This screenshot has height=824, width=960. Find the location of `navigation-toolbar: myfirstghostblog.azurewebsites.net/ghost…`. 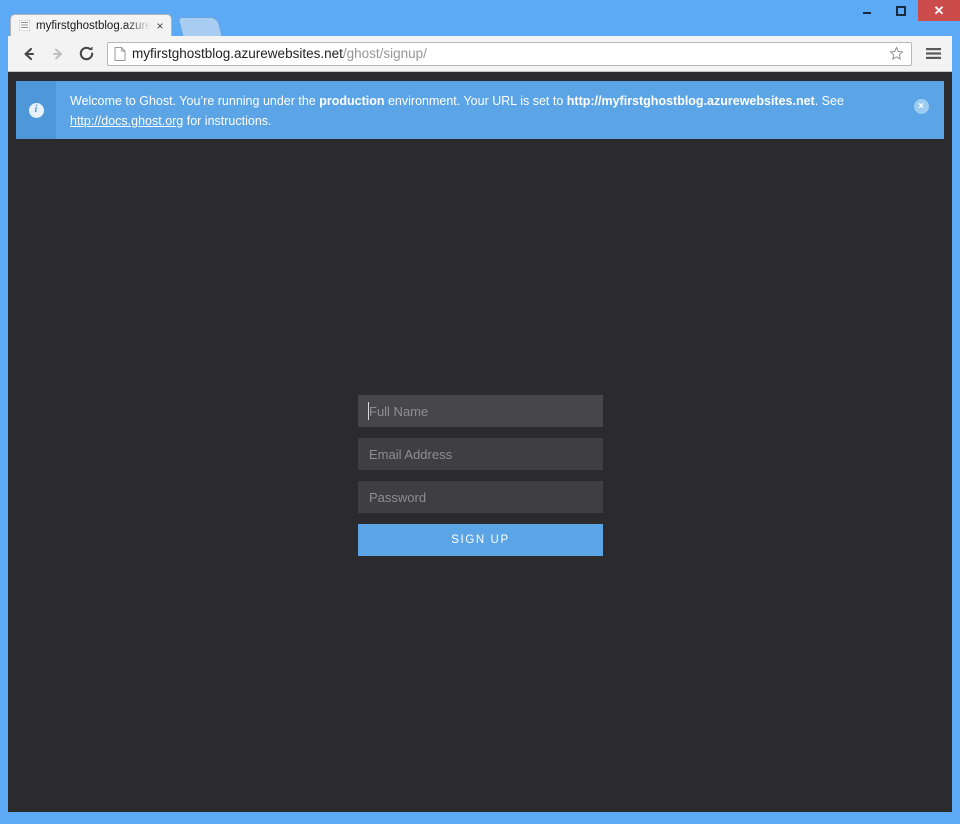

navigation-toolbar: myfirstghostblog.azurewebsites.net/ghost… is located at coordinates (480, 54).